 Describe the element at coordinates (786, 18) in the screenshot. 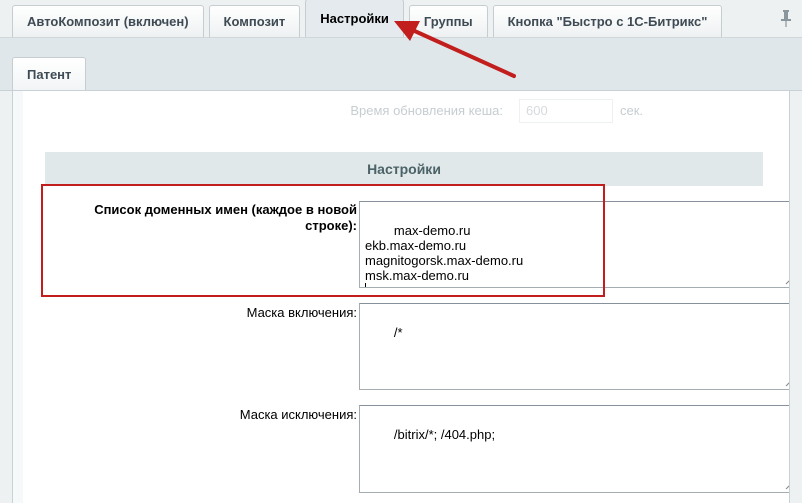

I see `pin-icon` at that location.